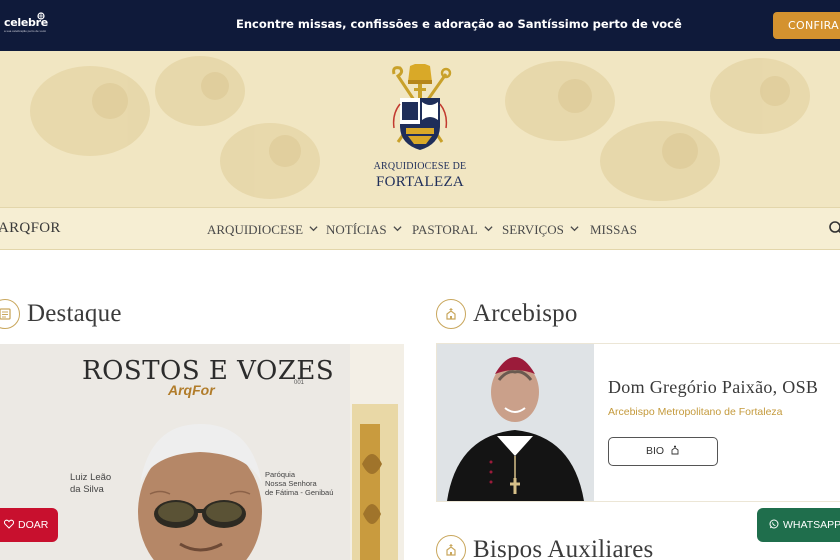 This screenshot has width=840, height=560. What do you see at coordinates (834, 228) in the screenshot?
I see `search-icon` at bounding box center [834, 228].